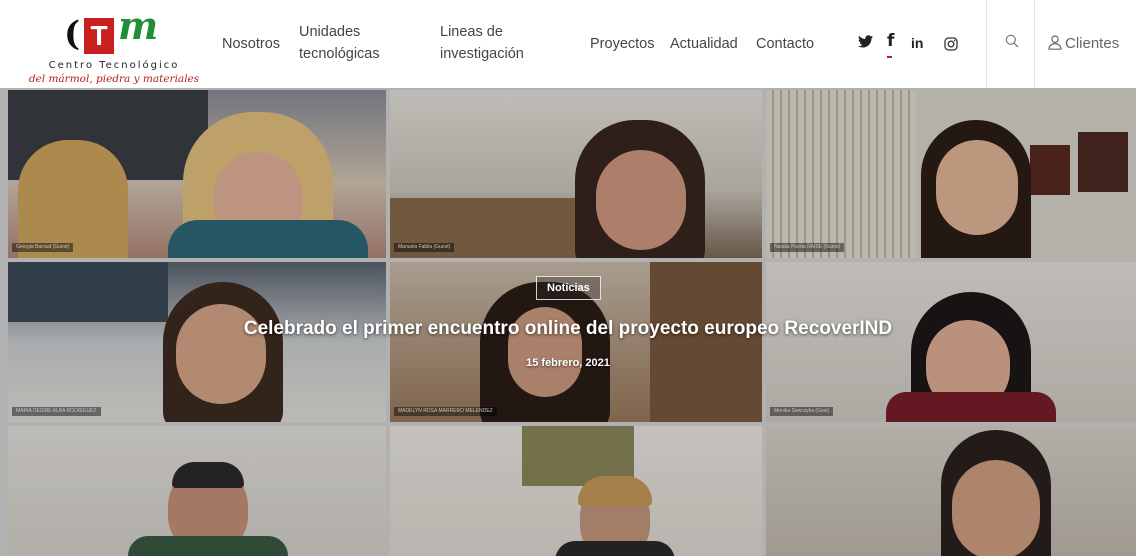 The image size is (1136, 556). I want to click on linkedin-icon: in, so click(917, 43).